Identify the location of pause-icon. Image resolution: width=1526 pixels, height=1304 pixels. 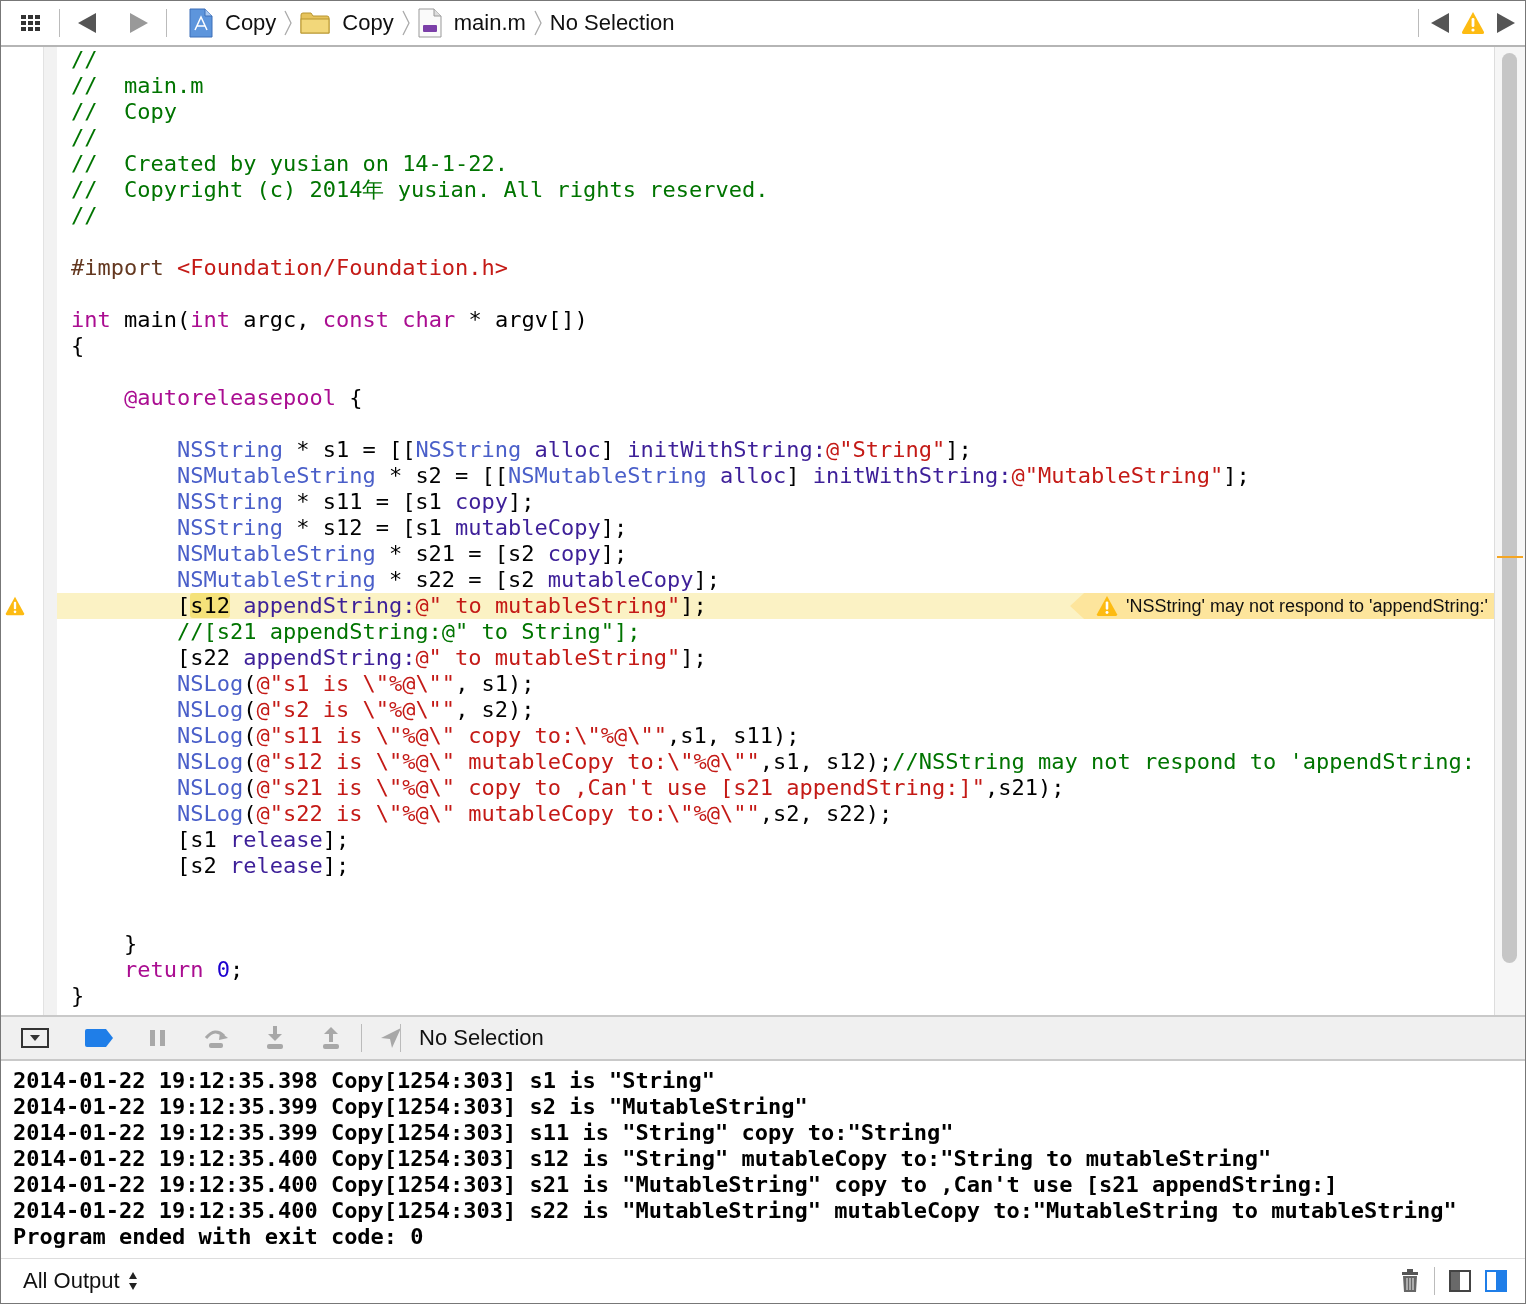
(158, 1038).